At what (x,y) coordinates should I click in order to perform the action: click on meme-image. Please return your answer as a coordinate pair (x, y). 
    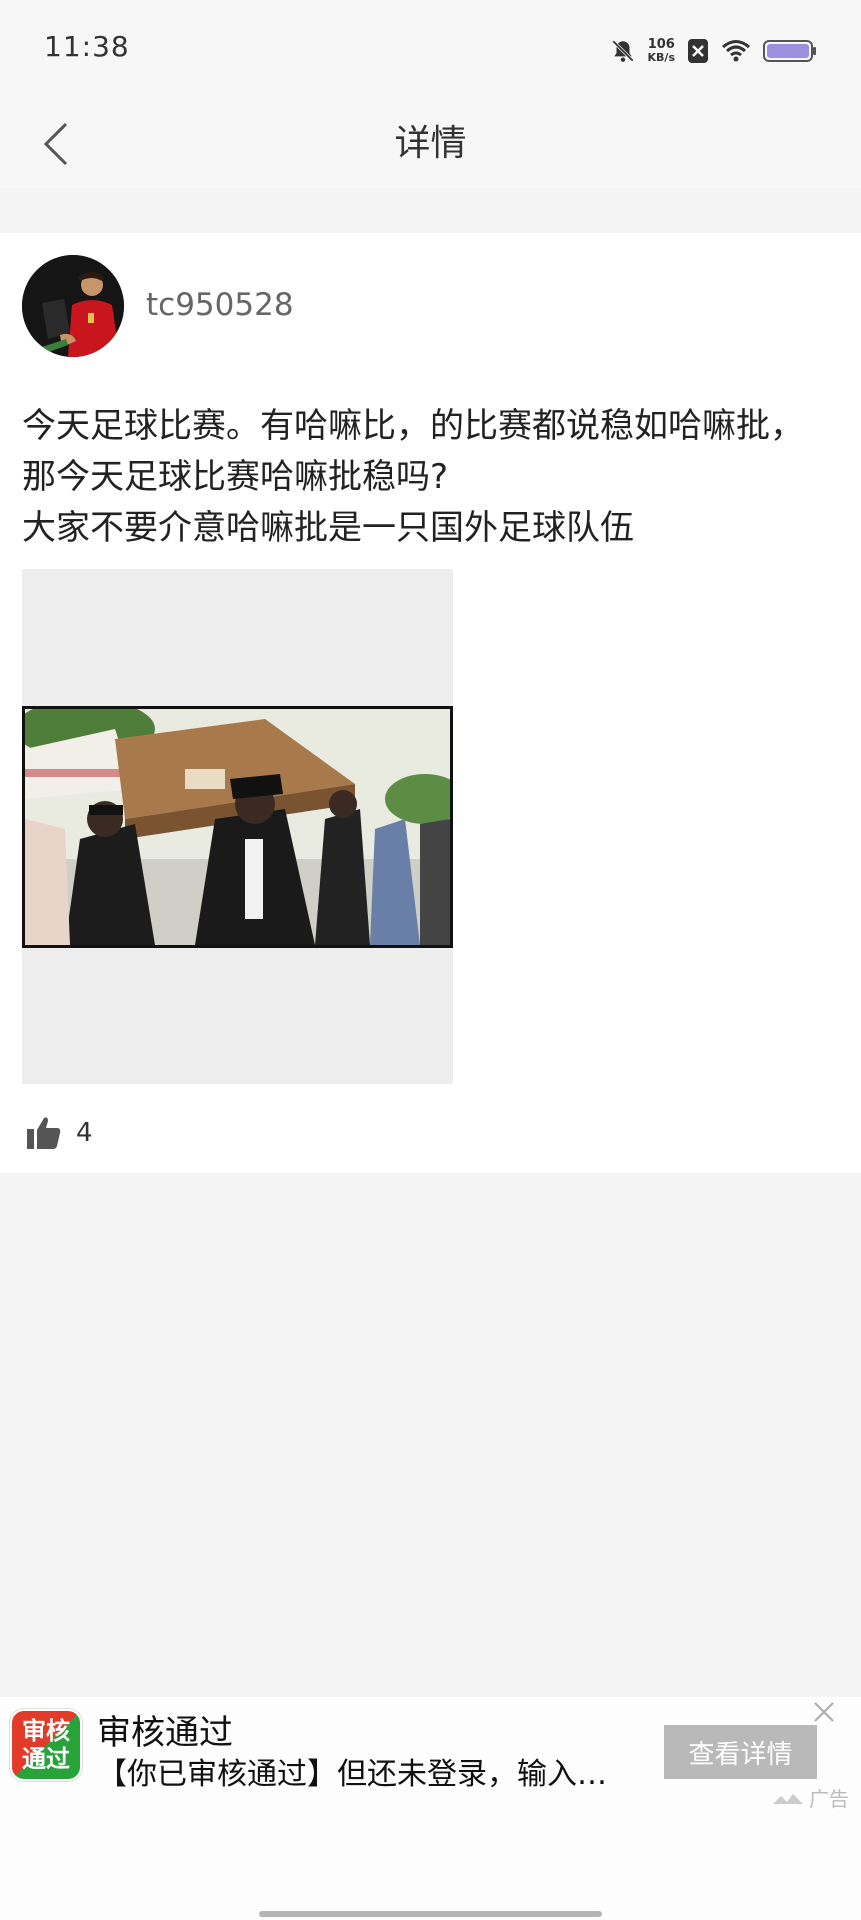
    Looking at the image, I should click on (237, 827).